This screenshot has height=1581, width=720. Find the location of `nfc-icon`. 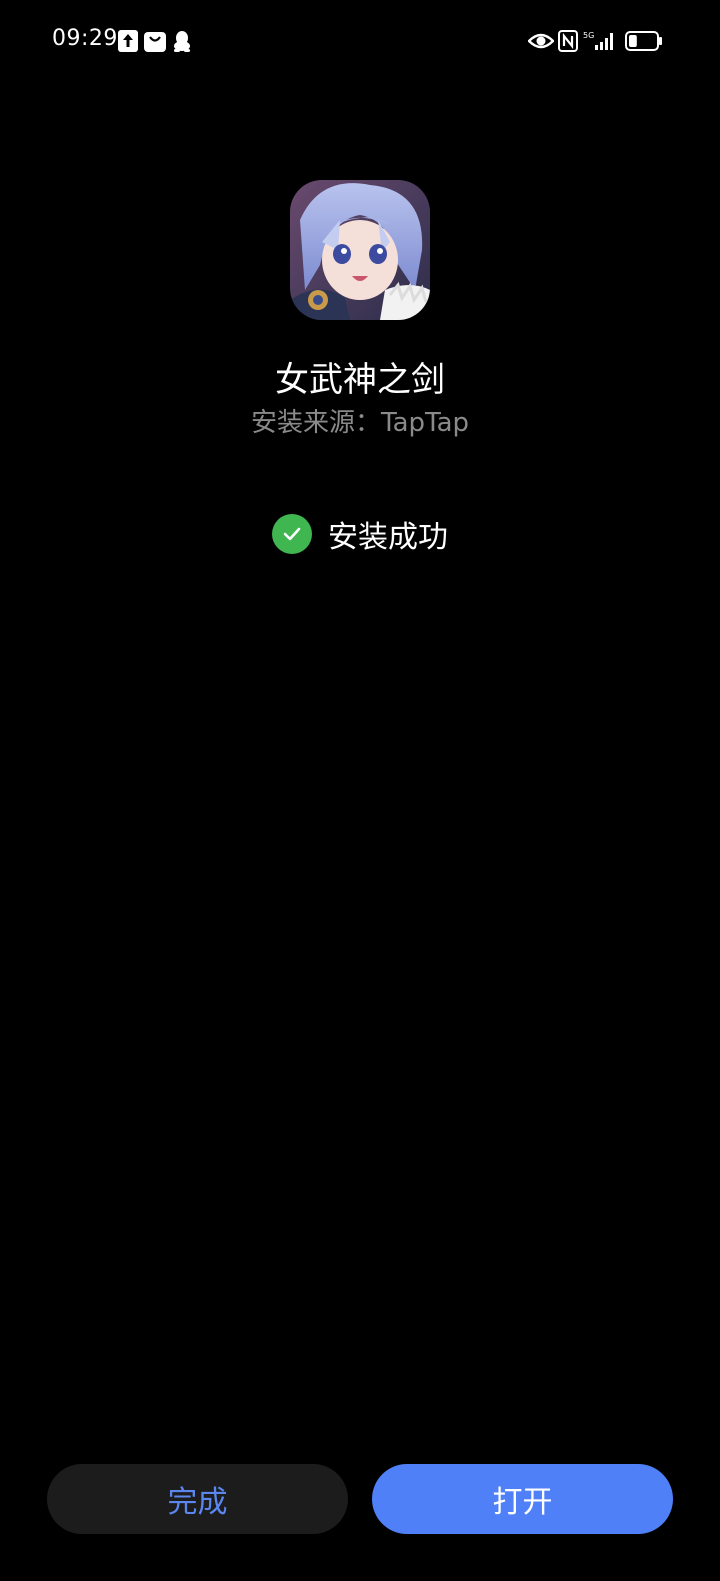

nfc-icon is located at coordinates (569, 41).